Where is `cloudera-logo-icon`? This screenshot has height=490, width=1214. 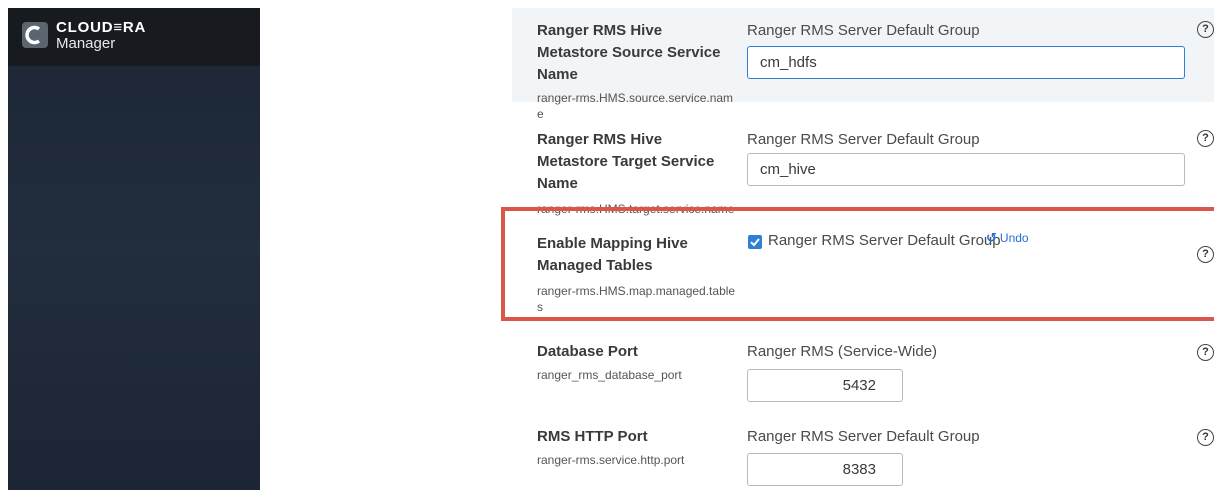
cloudera-logo-icon is located at coordinates (35, 35).